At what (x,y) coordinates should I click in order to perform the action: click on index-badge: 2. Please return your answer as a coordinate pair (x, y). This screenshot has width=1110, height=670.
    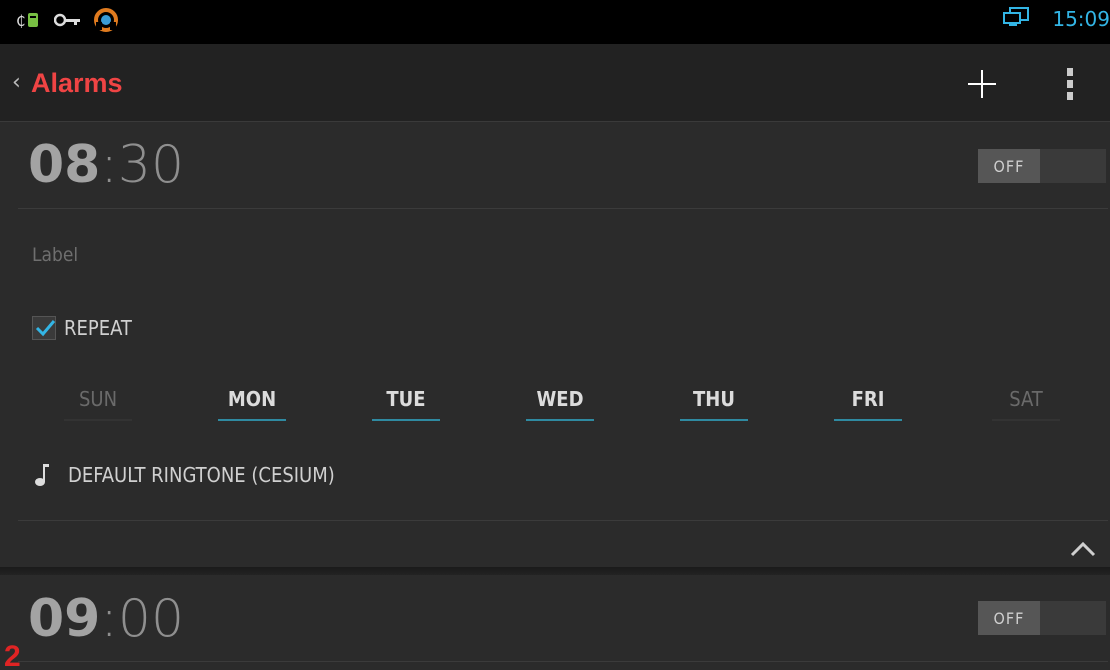
    Looking at the image, I should click on (12, 655).